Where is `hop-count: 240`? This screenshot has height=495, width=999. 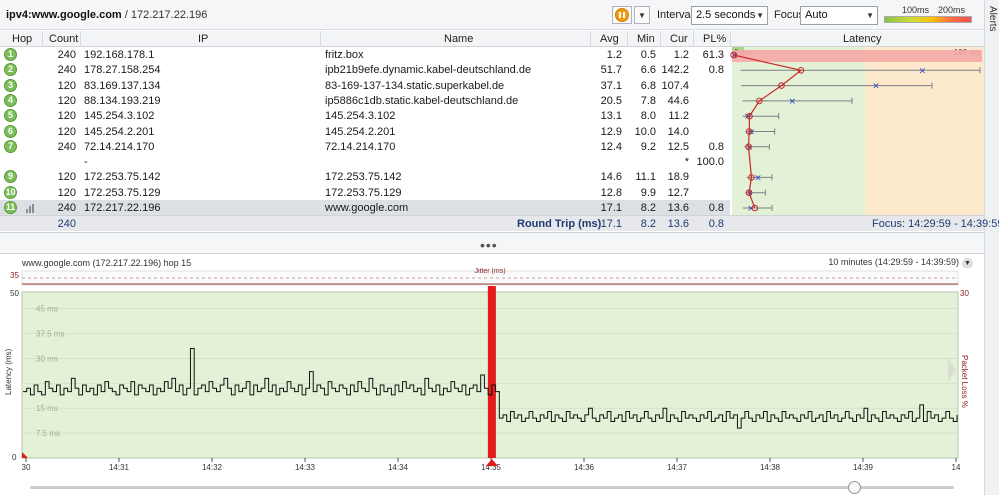 hop-count: 240 is located at coordinates (66, 208).